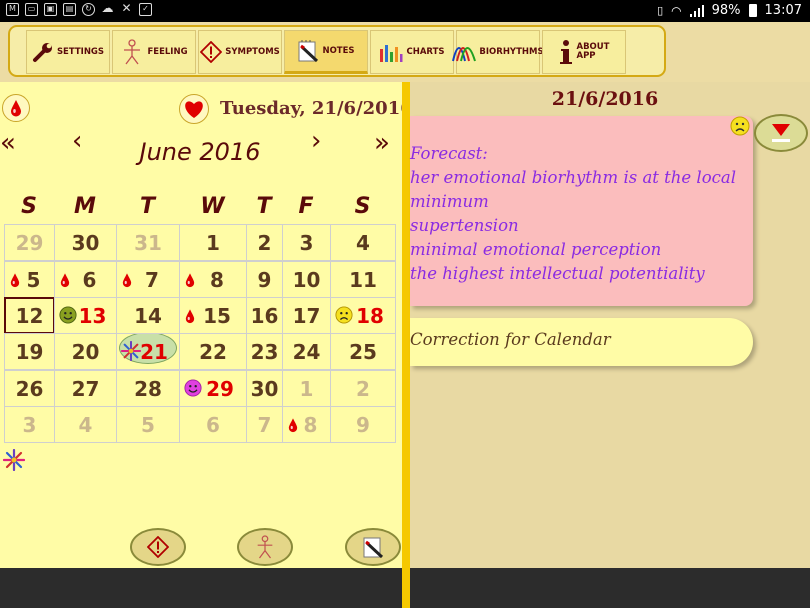 This screenshot has height=608, width=810. I want to click on day-number: 1, so click(306, 388).